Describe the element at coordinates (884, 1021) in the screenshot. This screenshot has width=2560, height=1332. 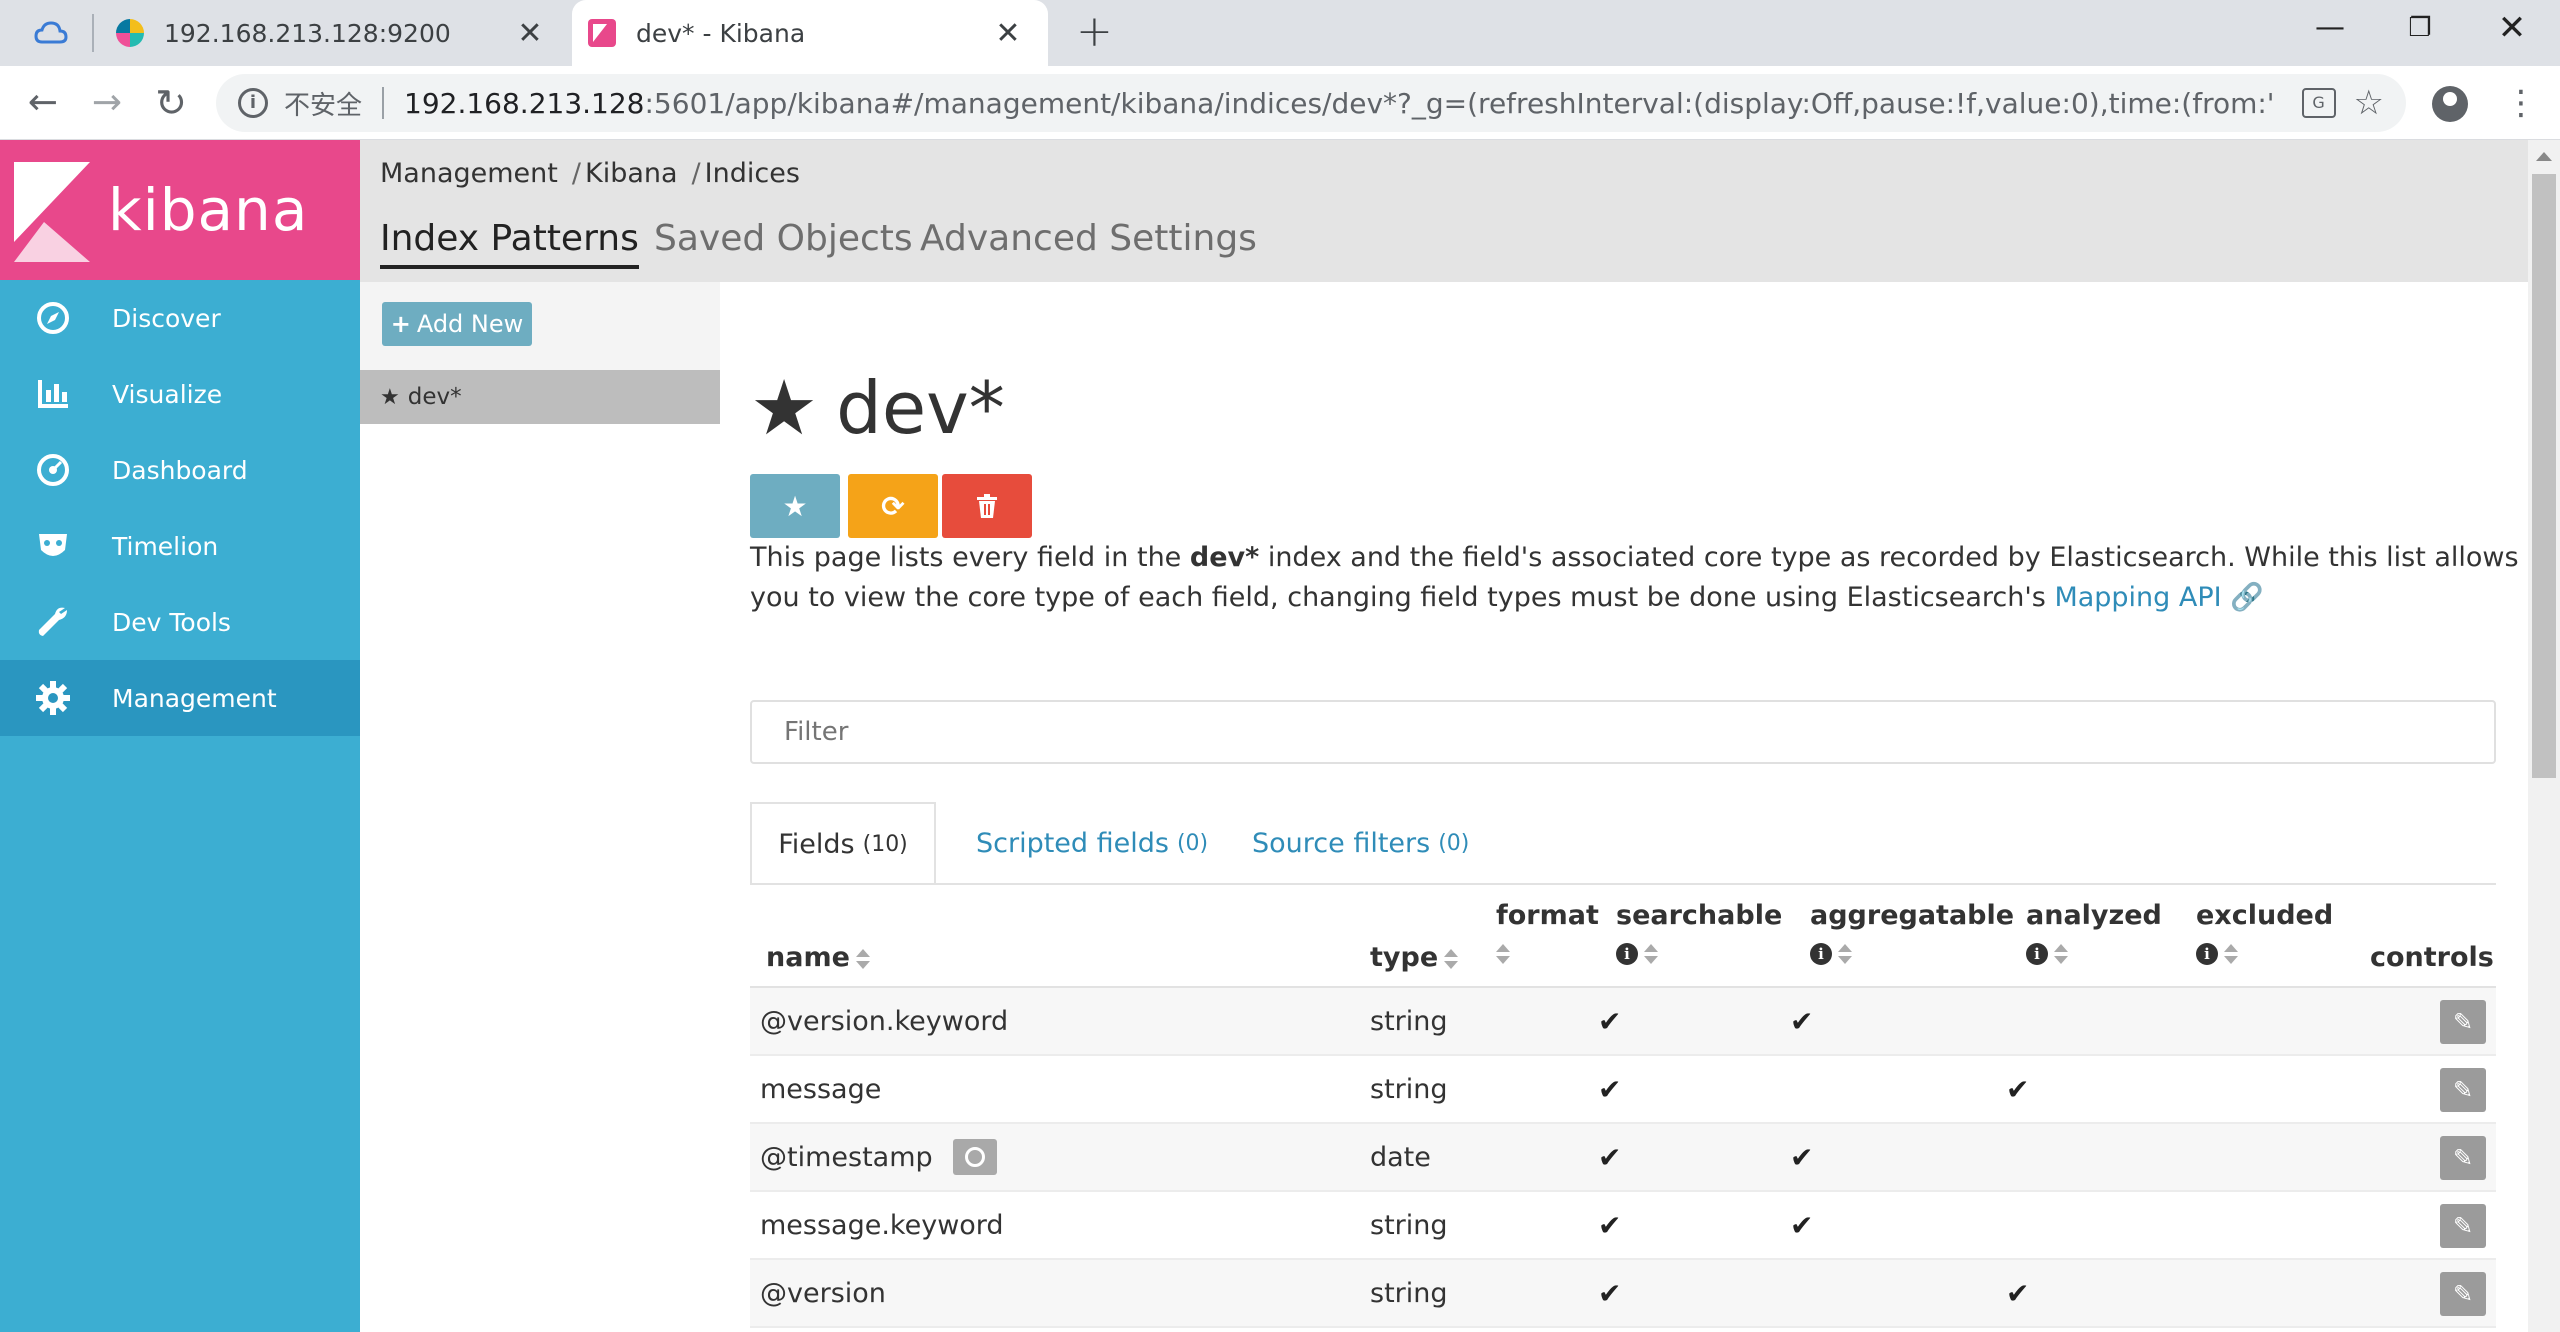
I see `field-name: @version.keyword` at that location.